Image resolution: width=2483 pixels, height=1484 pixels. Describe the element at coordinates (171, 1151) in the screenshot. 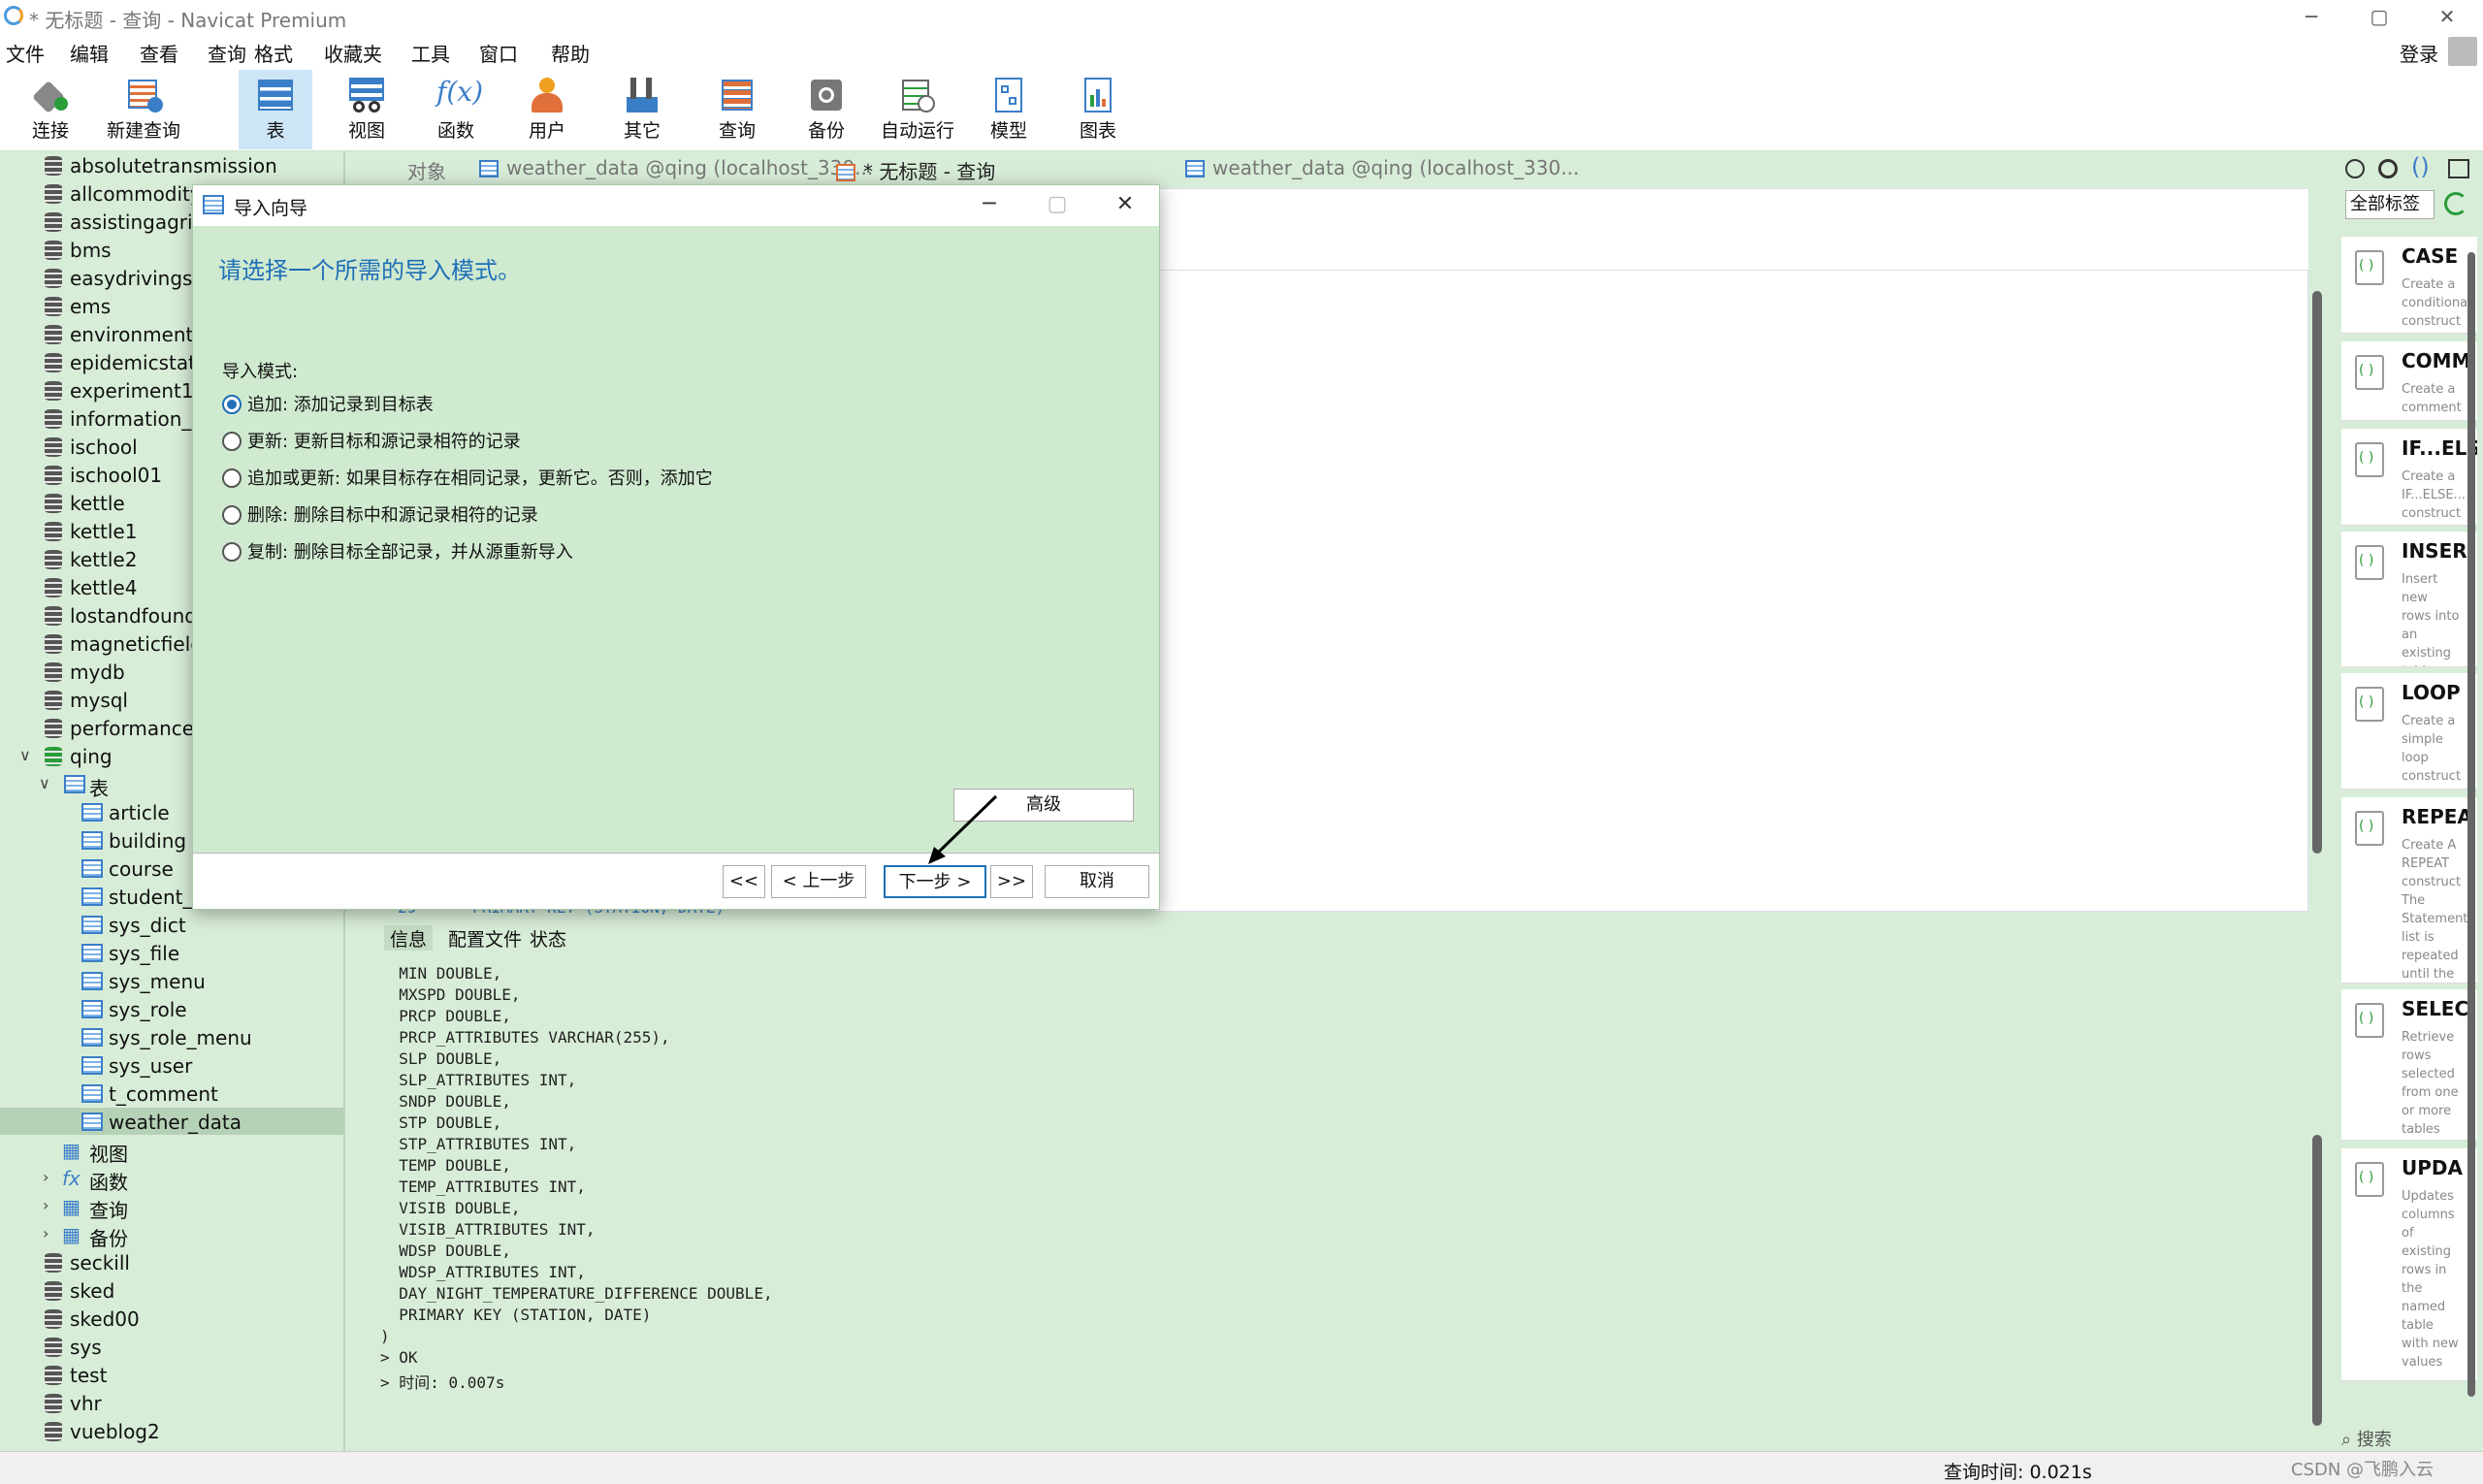

I see `tree-group: 视图 ▦` at that location.